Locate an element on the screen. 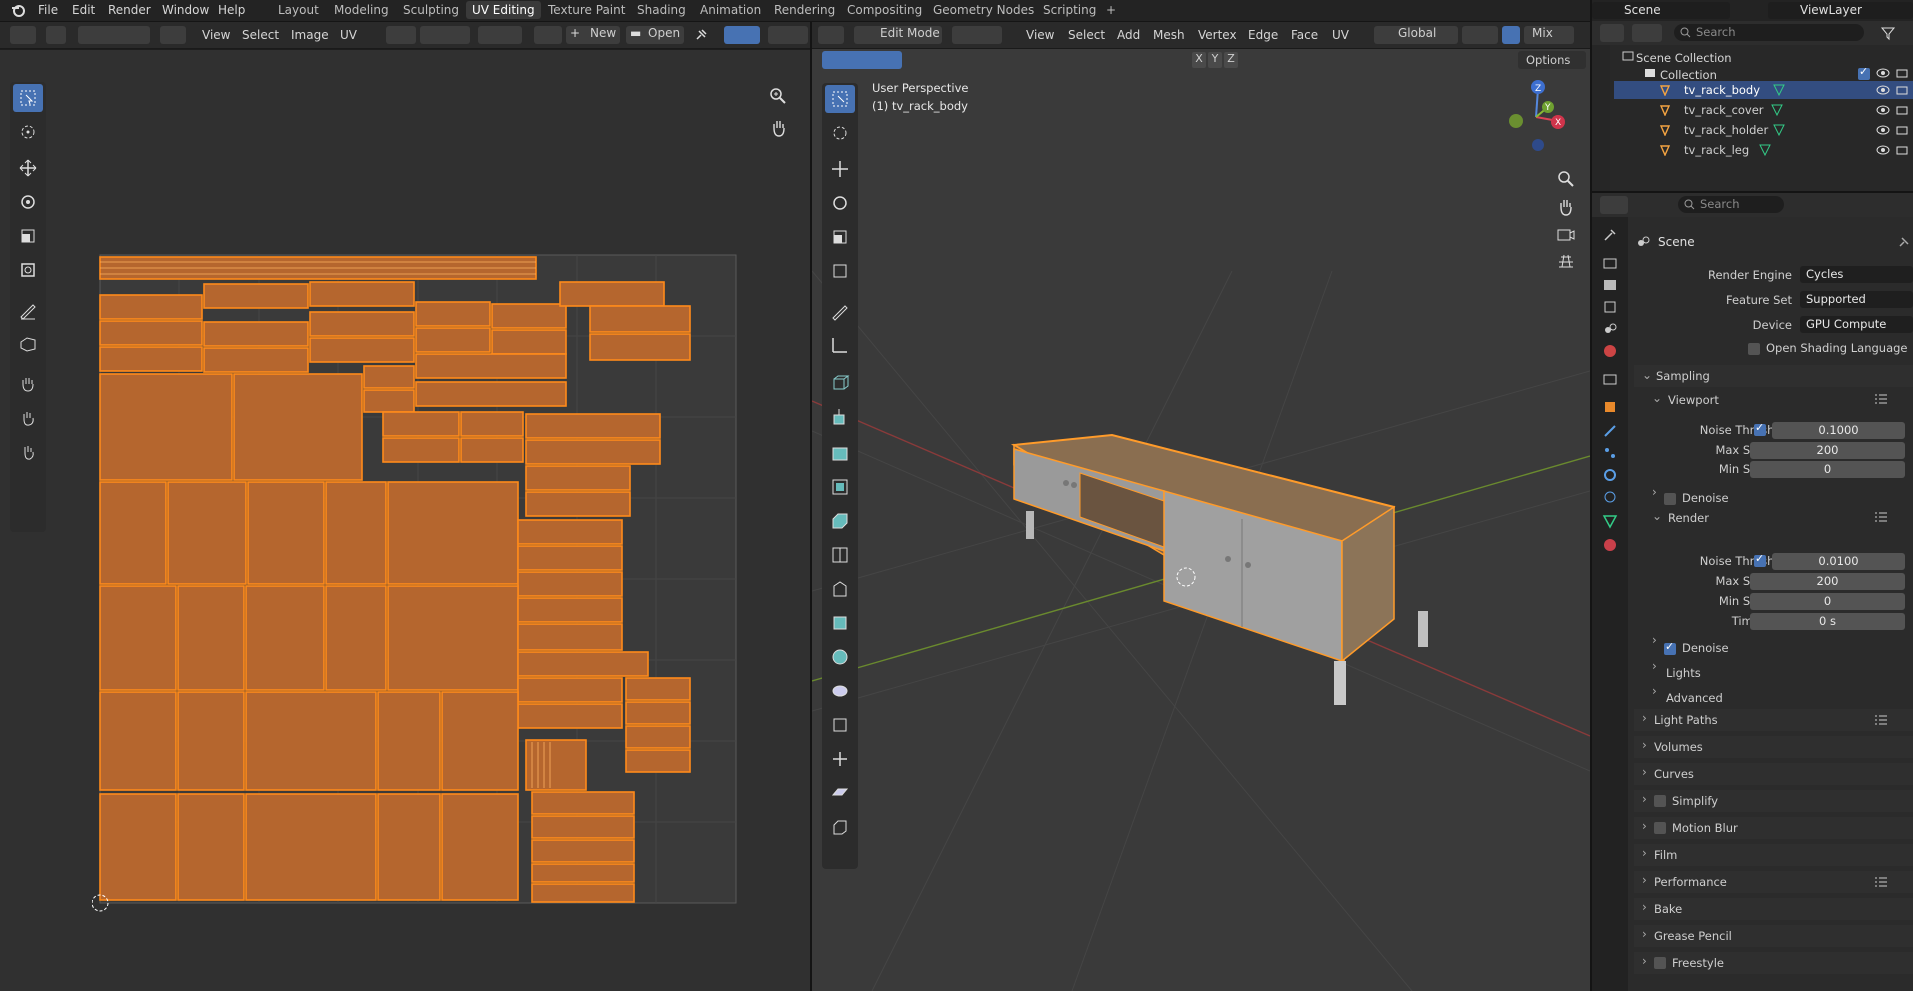  menu-edit: Edit is located at coordinates (83, 10).